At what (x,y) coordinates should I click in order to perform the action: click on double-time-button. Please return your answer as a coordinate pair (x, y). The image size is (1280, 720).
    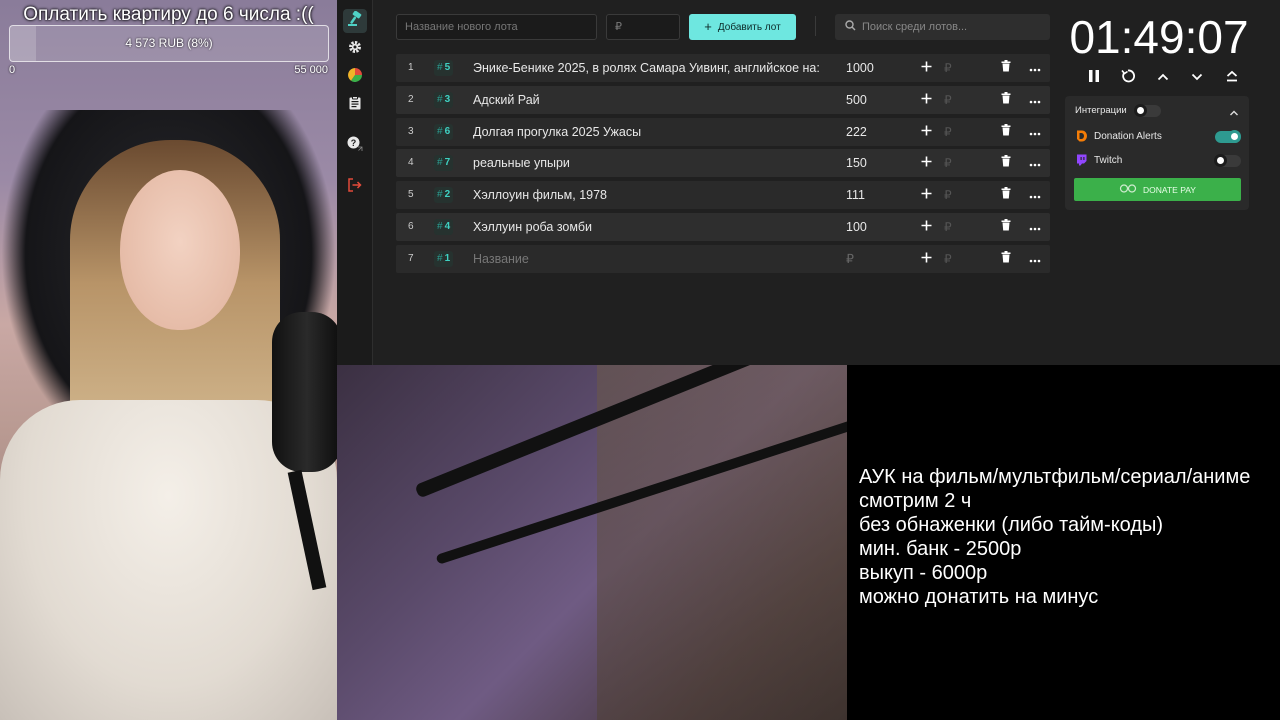
    Looking at the image, I should click on (1232, 78).